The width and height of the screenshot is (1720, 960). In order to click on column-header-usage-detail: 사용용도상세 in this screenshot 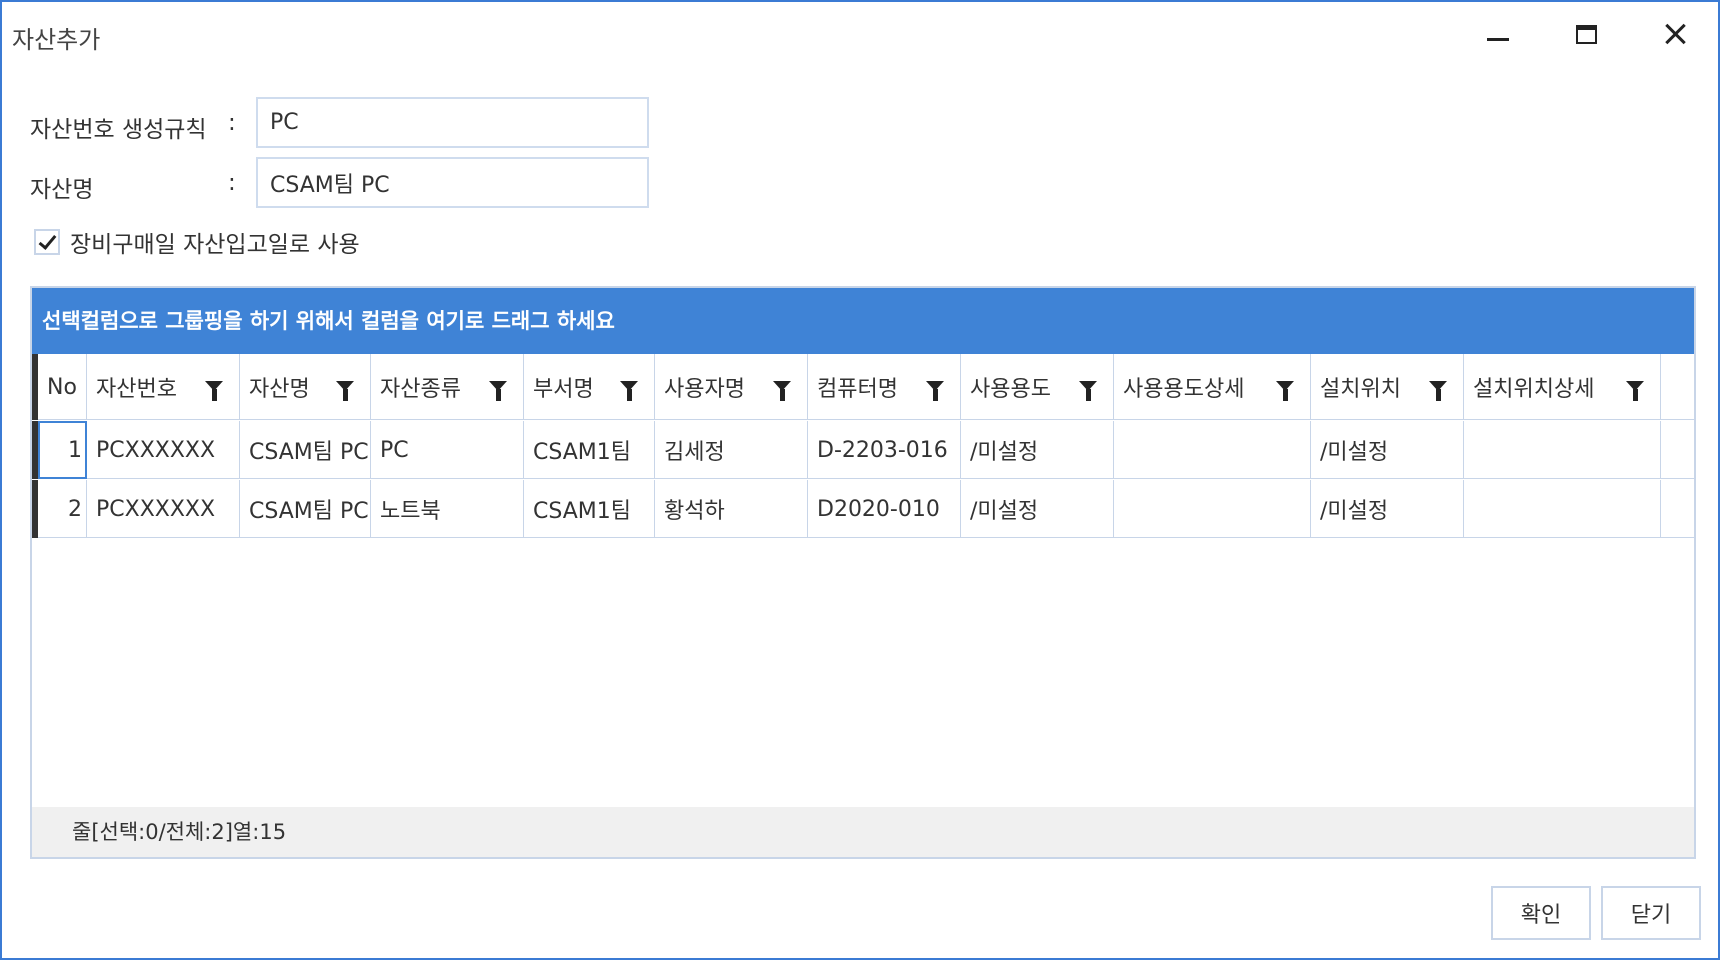, I will do `click(1212, 387)`.